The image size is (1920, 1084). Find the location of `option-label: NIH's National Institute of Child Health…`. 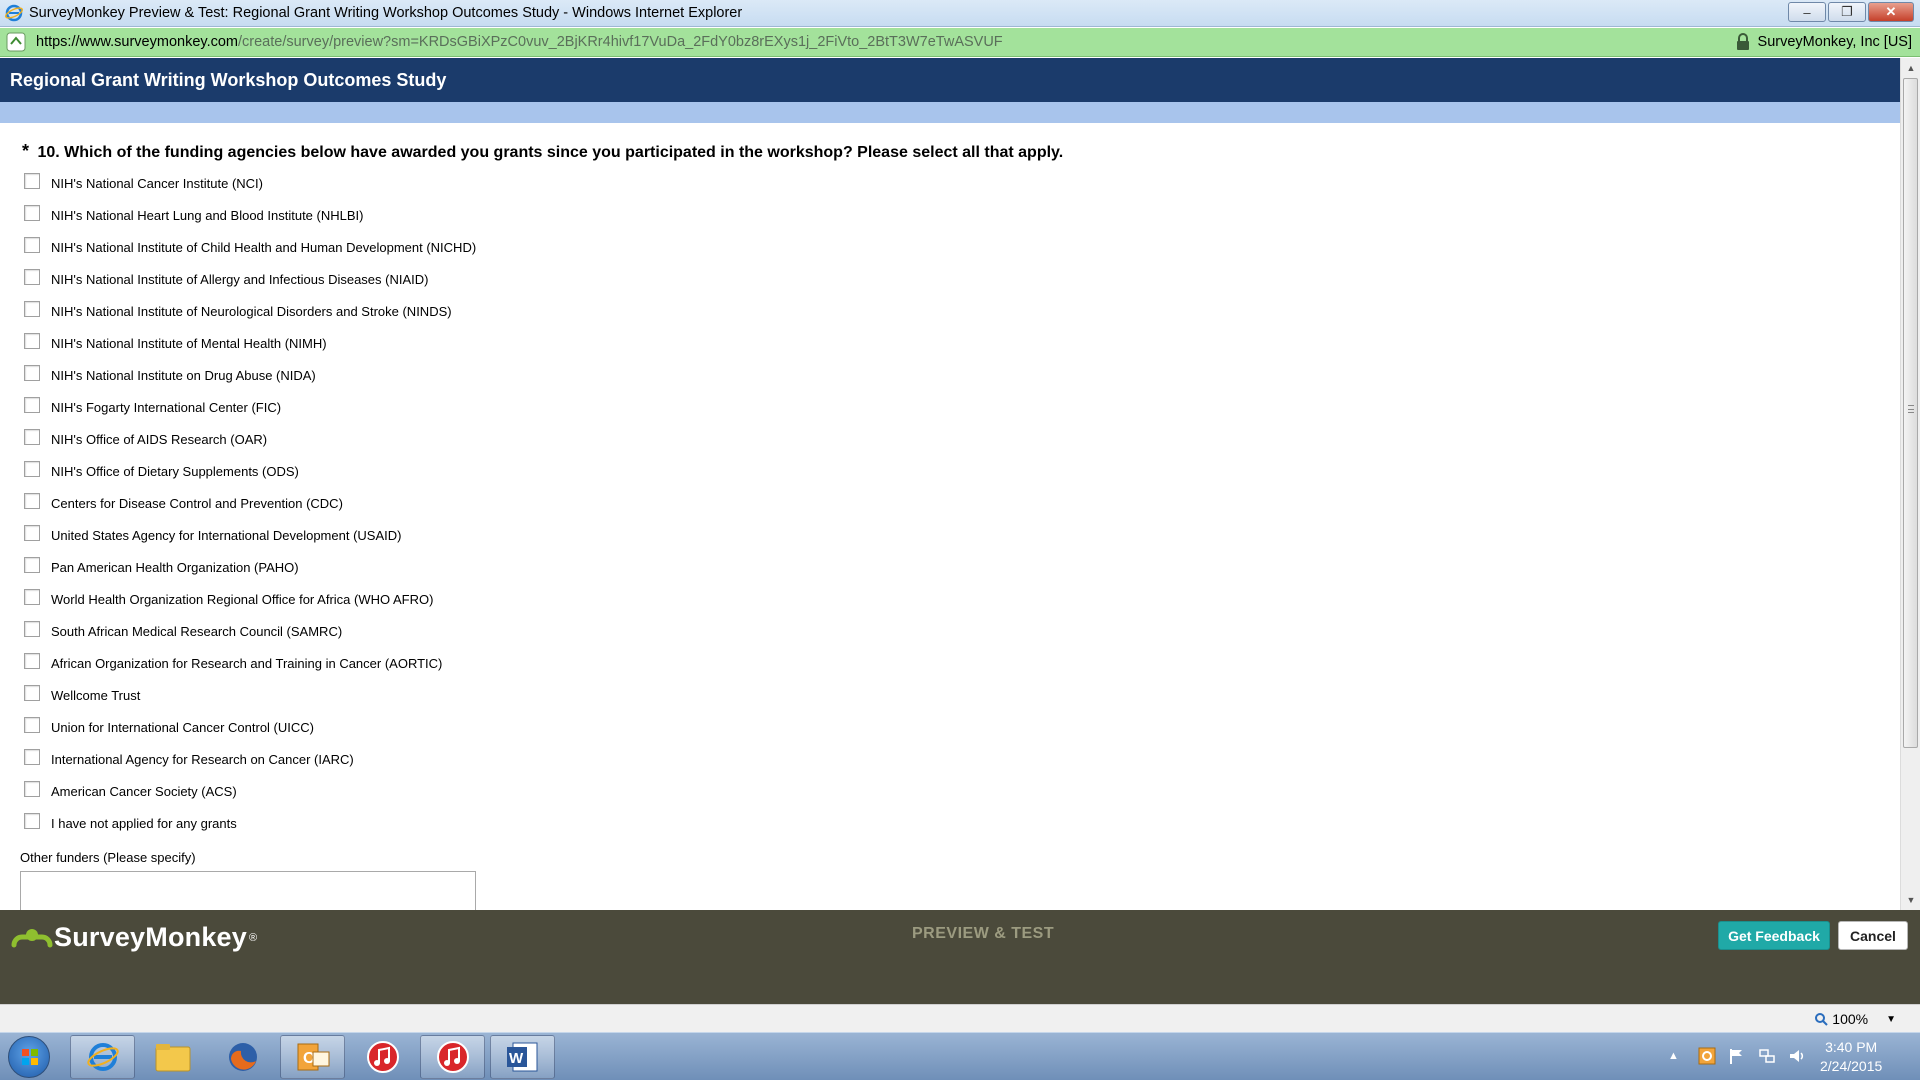

option-label: NIH's National Institute of Child Health… is located at coordinates (263, 247).